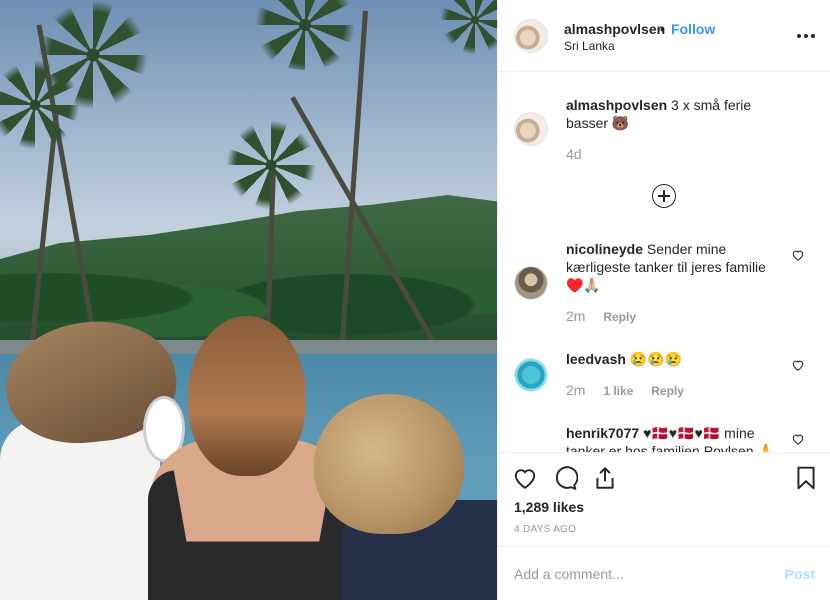 The height and width of the screenshot is (600, 830). I want to click on likes-count: 1,289 likes, so click(549, 507).